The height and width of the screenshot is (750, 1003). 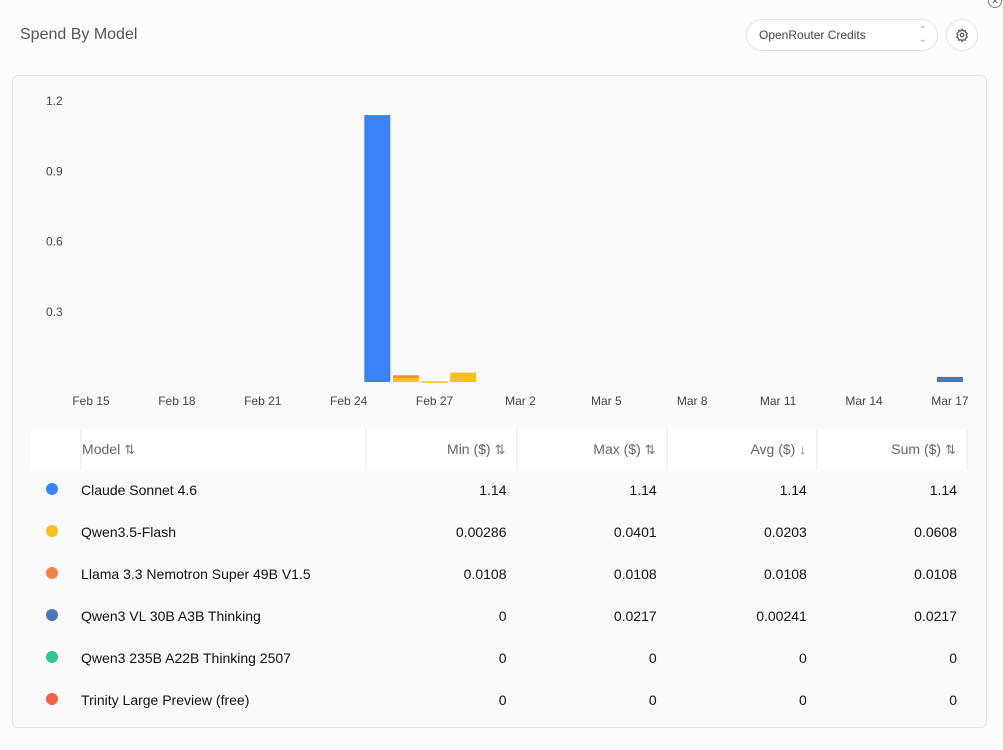 What do you see at coordinates (922, 35) in the screenshot?
I see `chevron-updown-icon: ⌃ ⌄` at bounding box center [922, 35].